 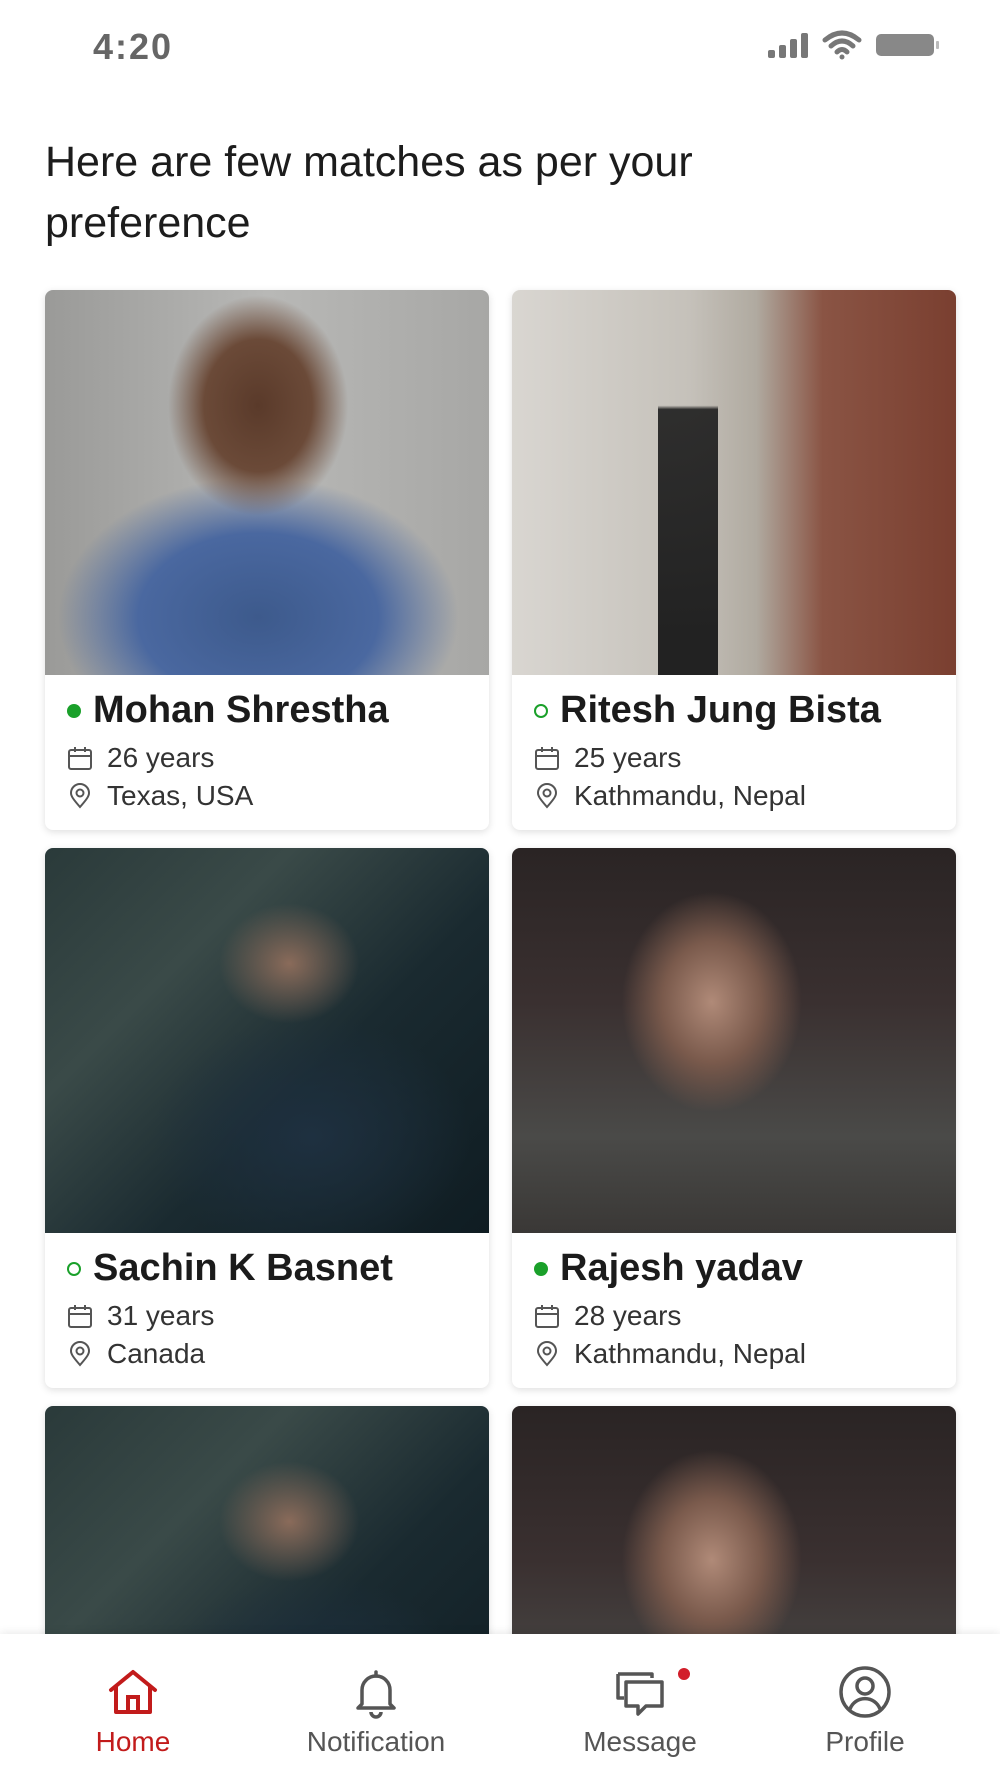 What do you see at coordinates (628, 1315) in the screenshot?
I see `match-age: 28 years` at bounding box center [628, 1315].